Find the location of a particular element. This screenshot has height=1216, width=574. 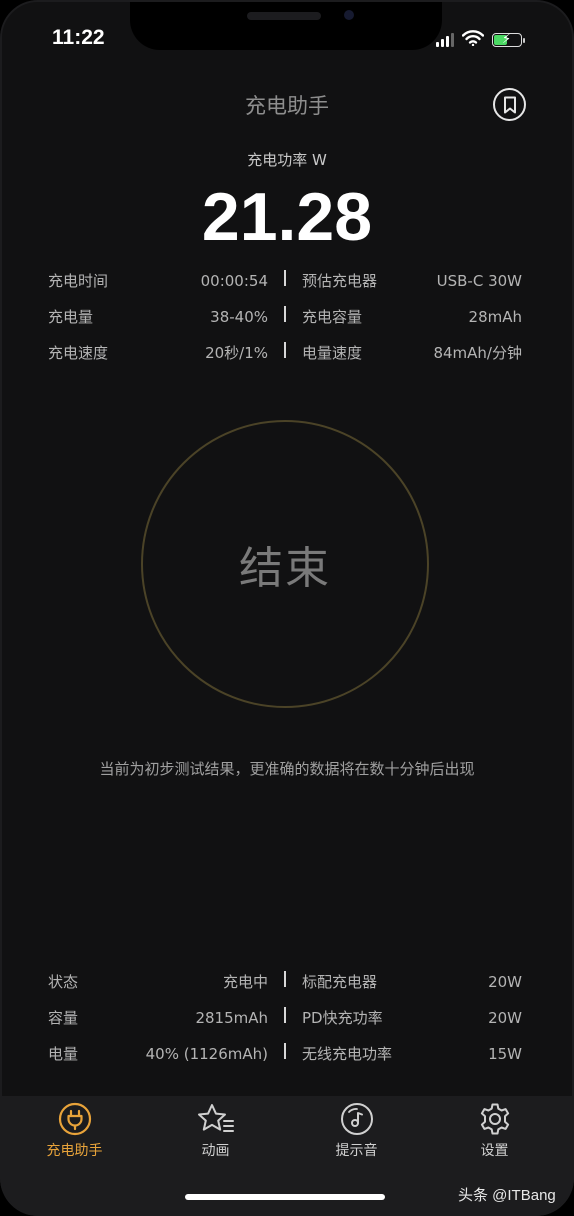

plug-icon is located at coordinates (75, 1119).